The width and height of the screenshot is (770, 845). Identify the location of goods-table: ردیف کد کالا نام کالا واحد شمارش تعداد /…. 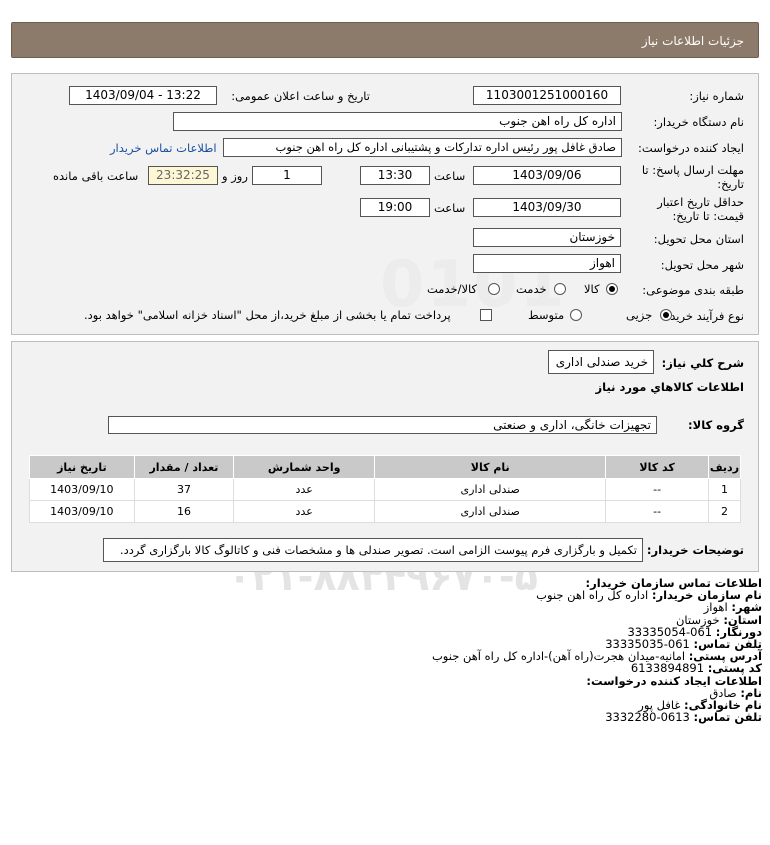
(385, 489).